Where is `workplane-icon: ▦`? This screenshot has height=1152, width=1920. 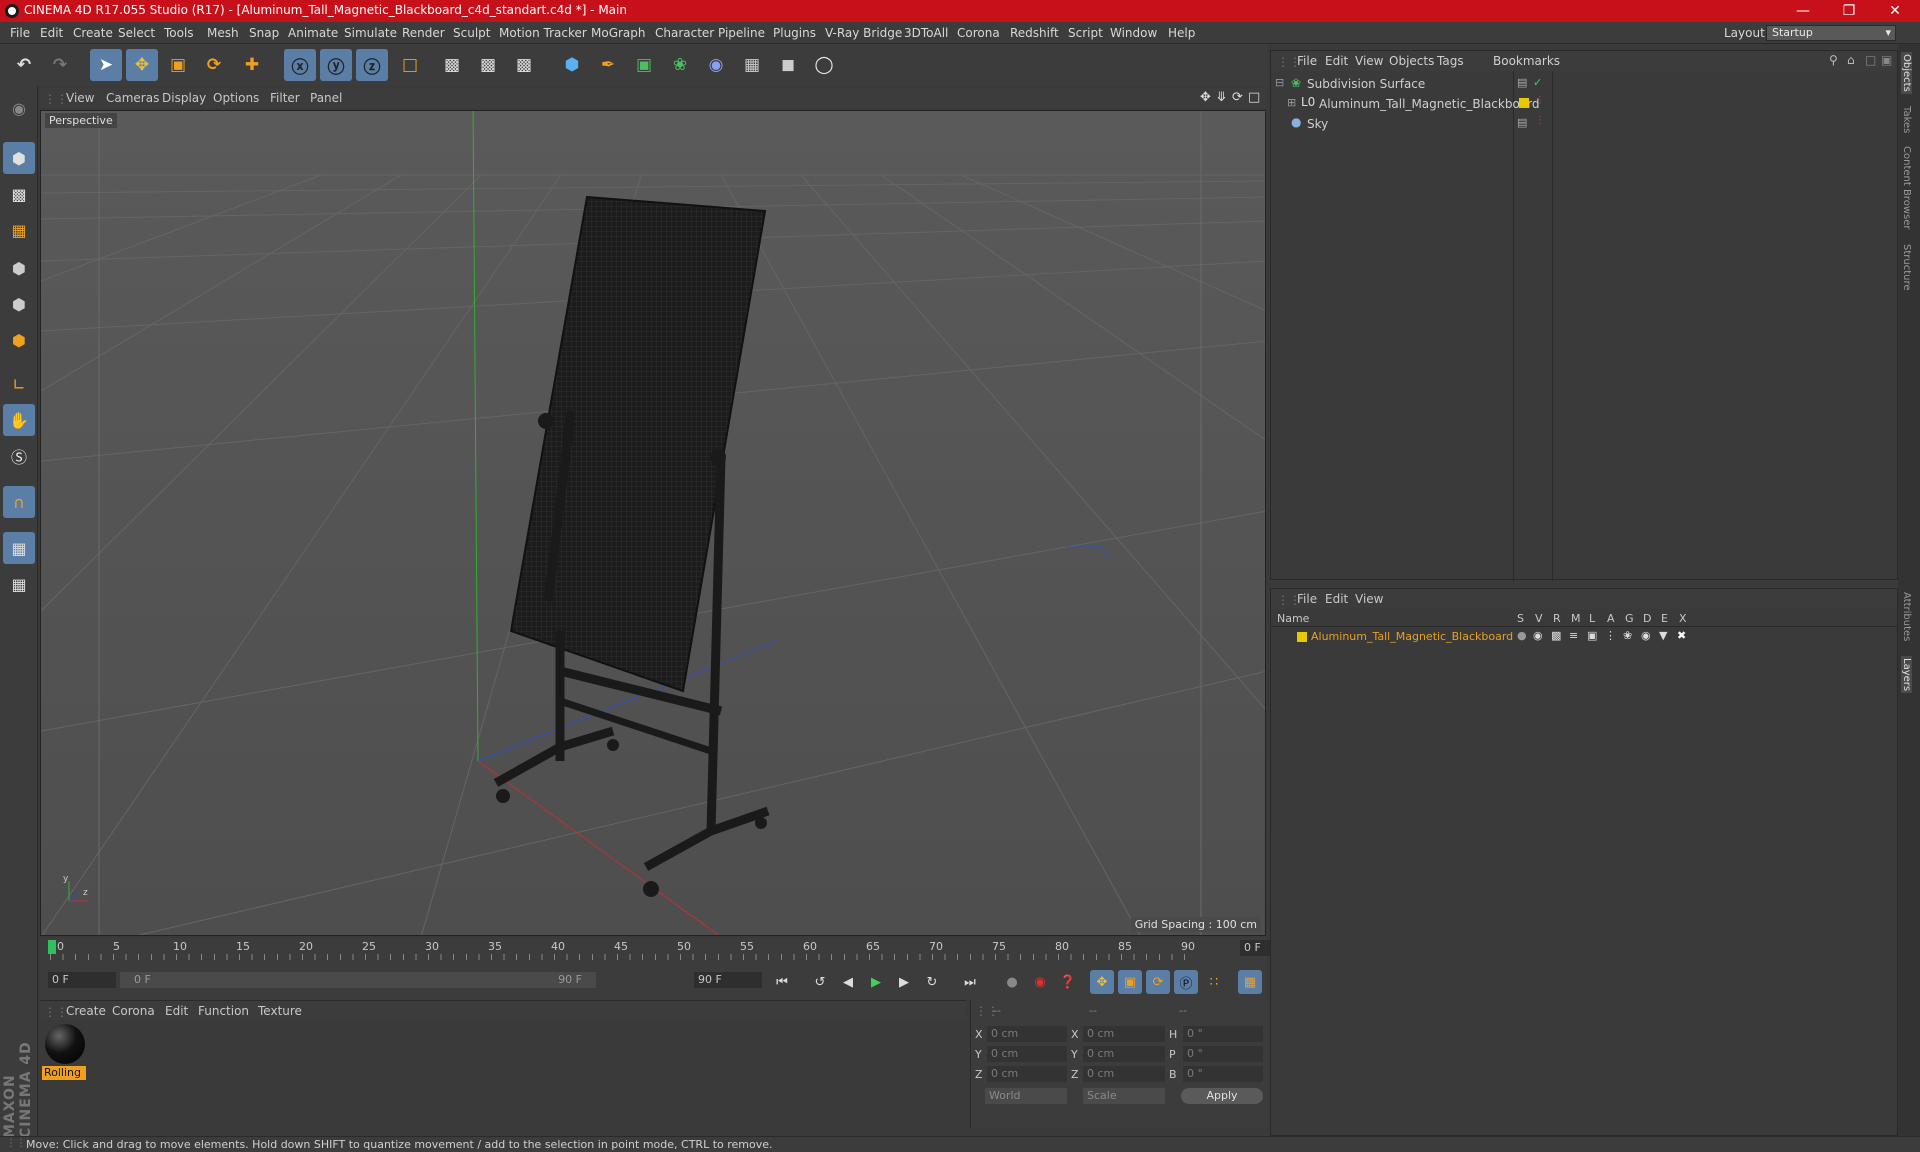 workplane-icon: ▦ is located at coordinates (19, 230).